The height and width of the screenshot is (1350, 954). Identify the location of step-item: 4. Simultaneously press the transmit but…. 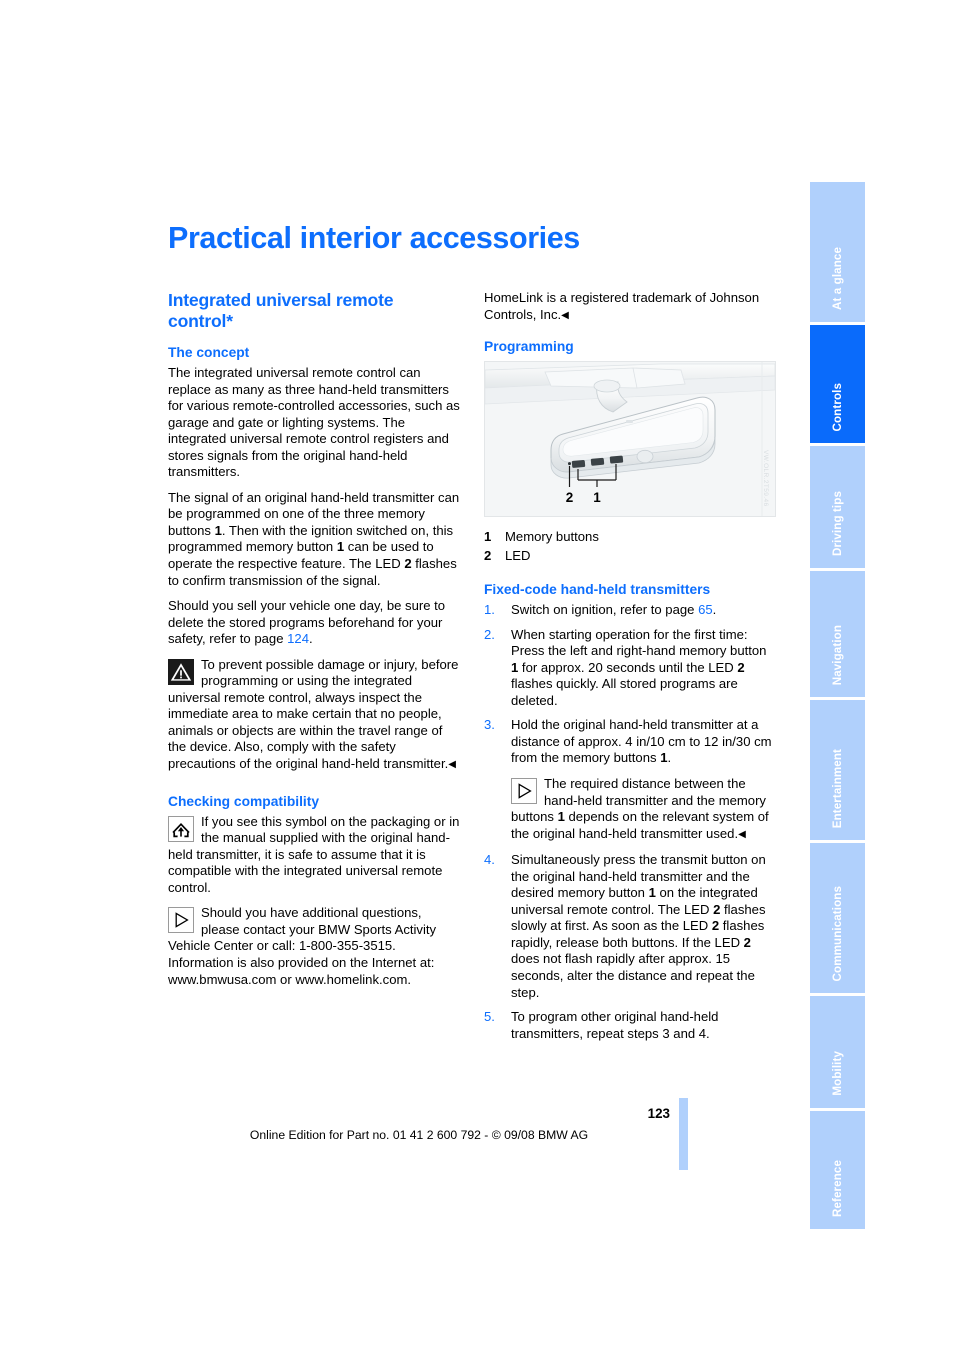
(630, 926).